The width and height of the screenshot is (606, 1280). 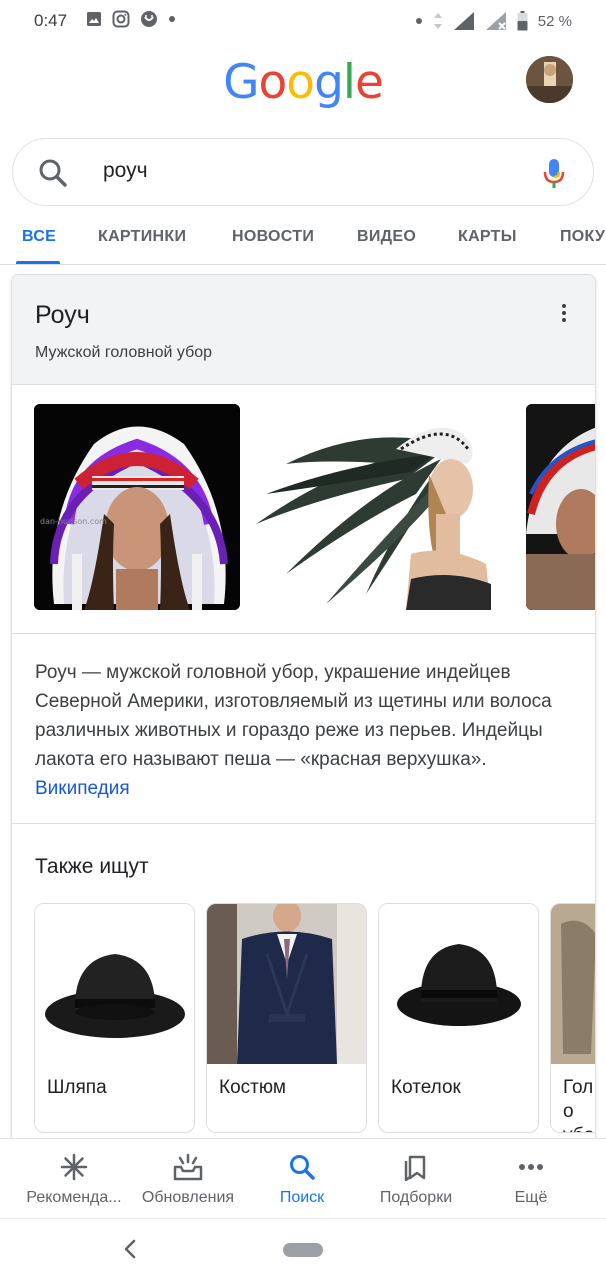 I want to click on logo-letter: g, so click(x=329, y=82).